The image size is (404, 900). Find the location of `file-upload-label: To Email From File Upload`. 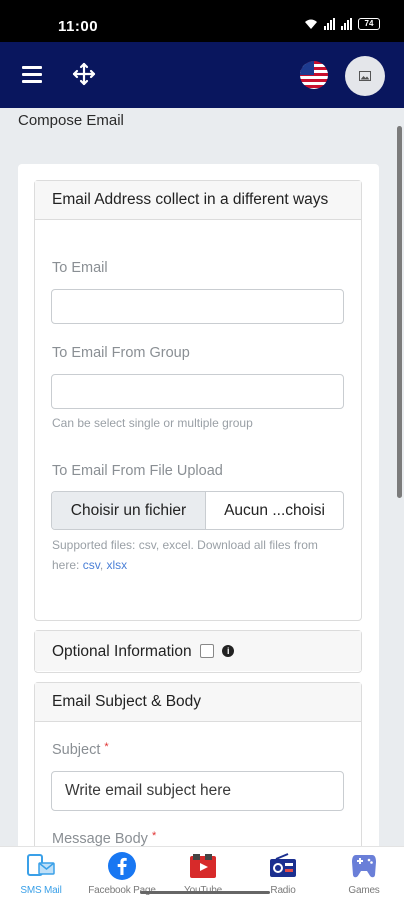

file-upload-label: To Email From File Upload is located at coordinates (137, 471).